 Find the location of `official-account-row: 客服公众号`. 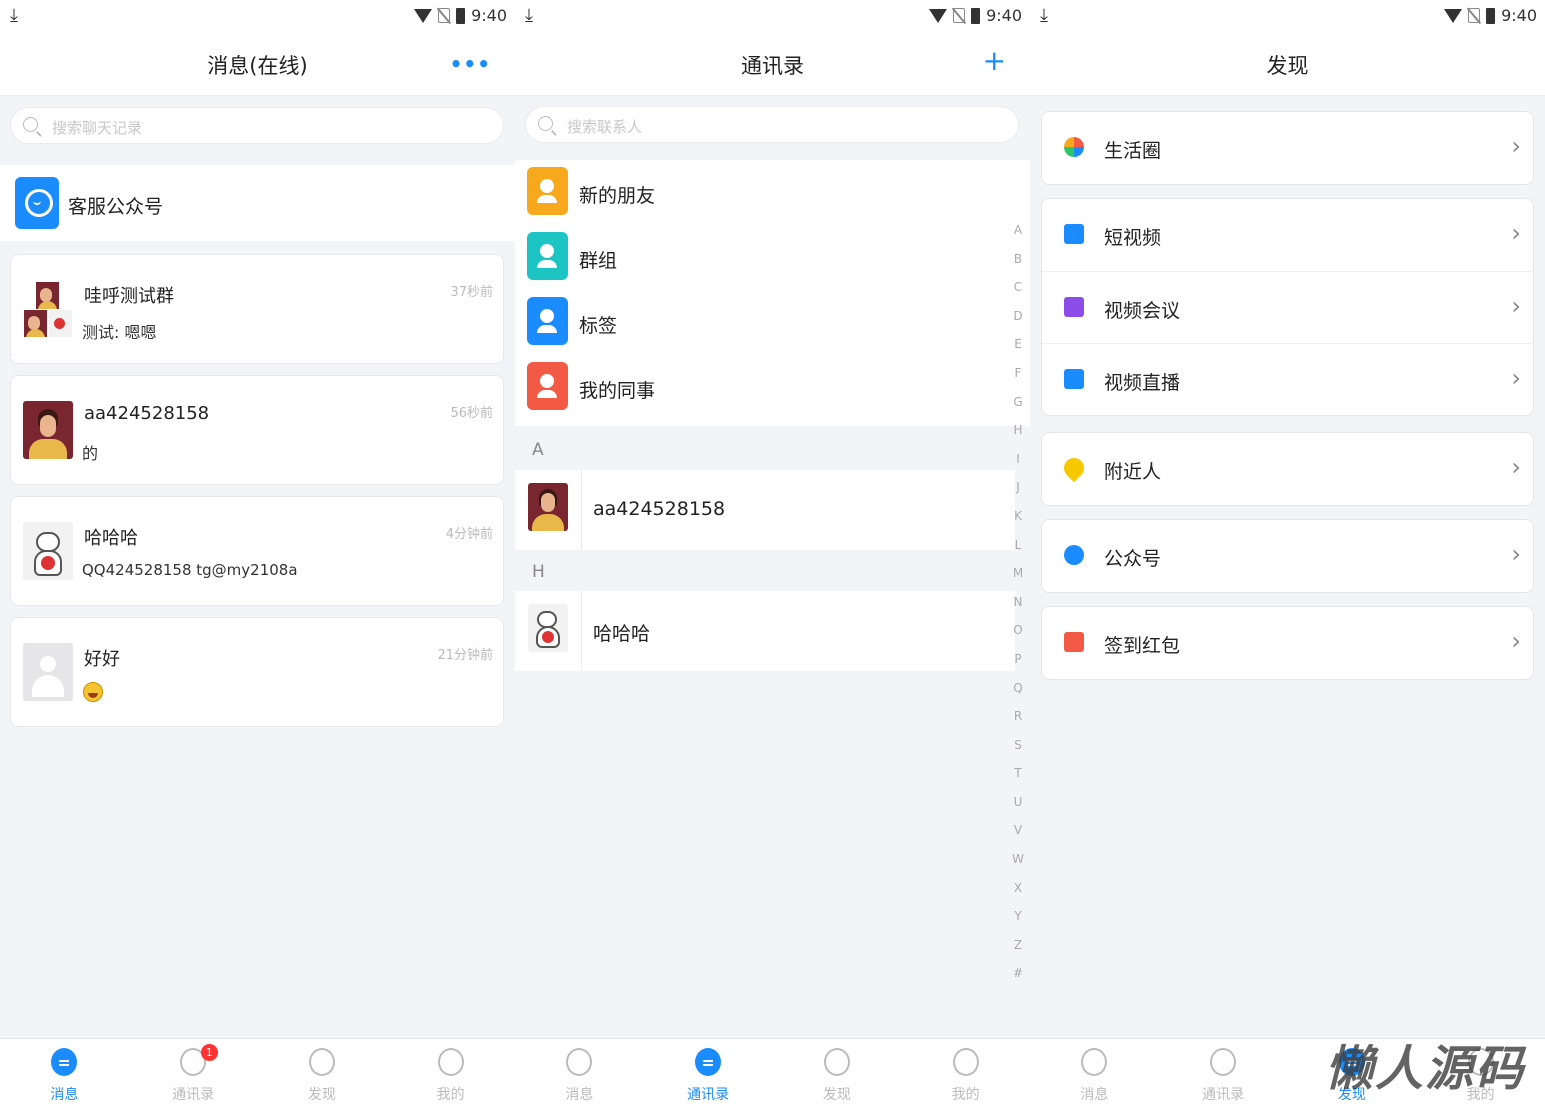

official-account-row: 客服公众号 is located at coordinates (257, 203).